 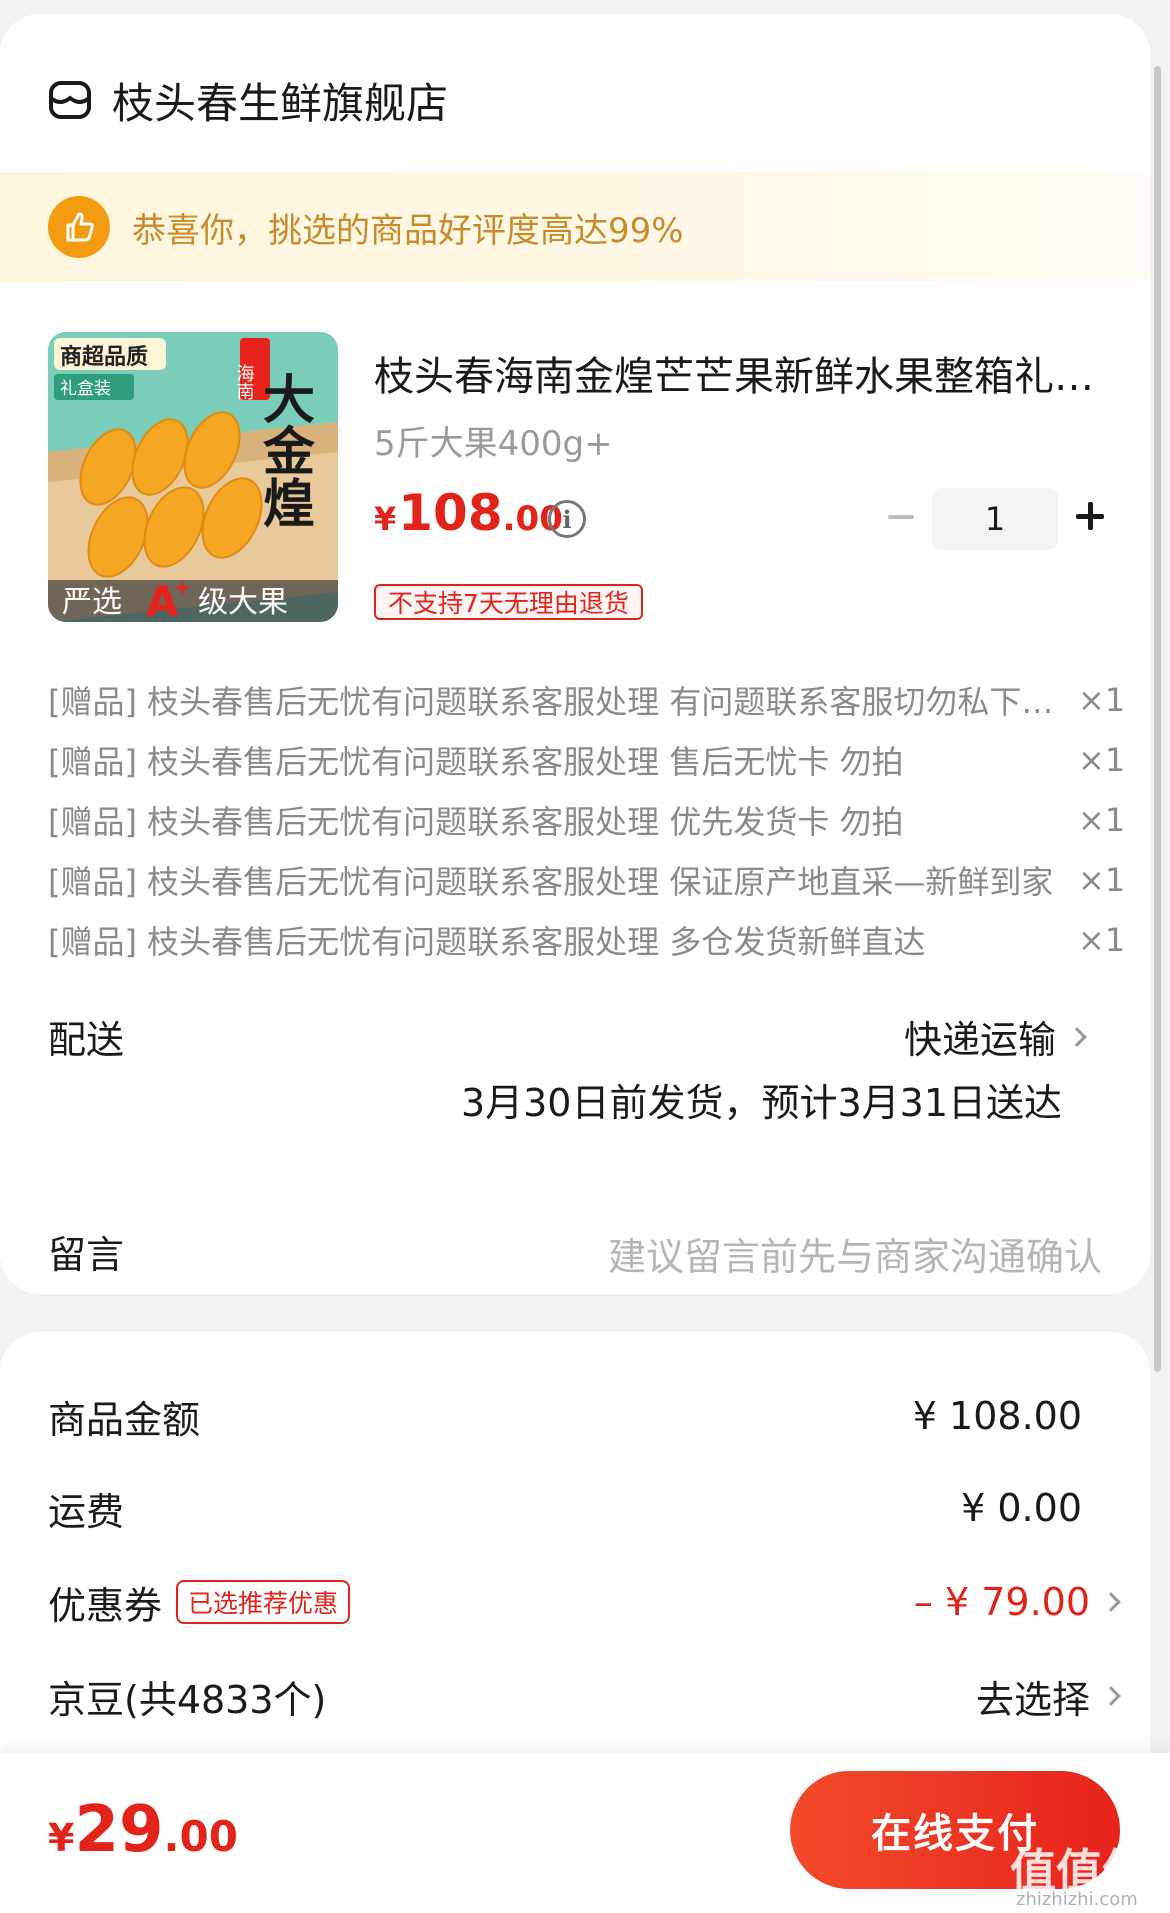 I want to click on big-text: 大金煌, so click(x=285, y=450).